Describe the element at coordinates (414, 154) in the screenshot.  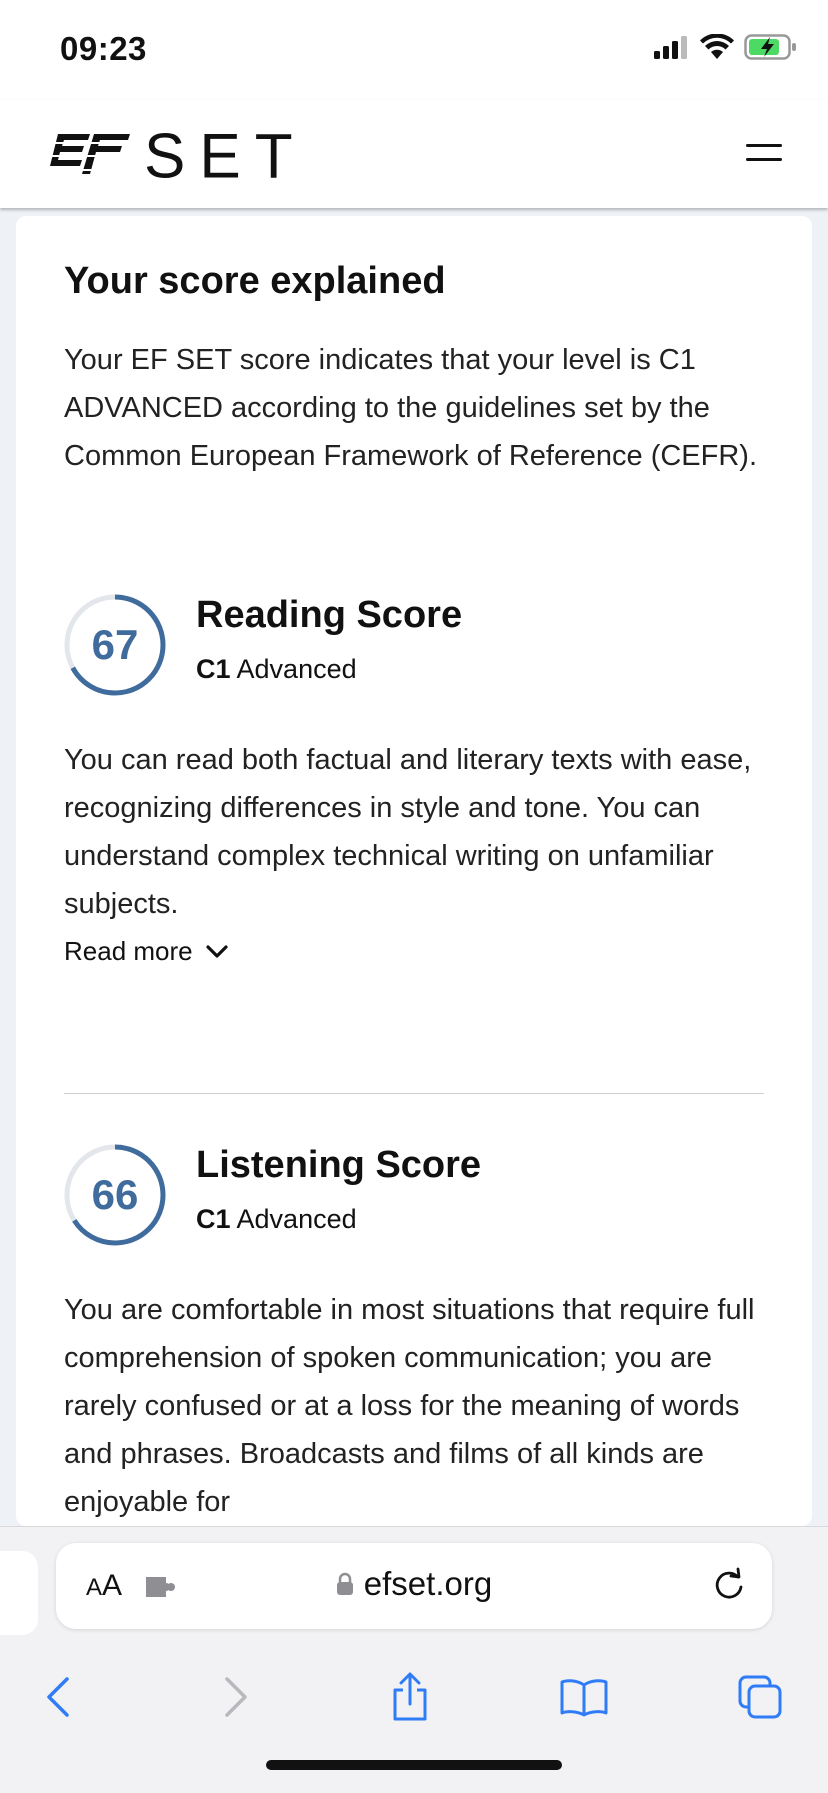
I see `site-header: SET` at that location.